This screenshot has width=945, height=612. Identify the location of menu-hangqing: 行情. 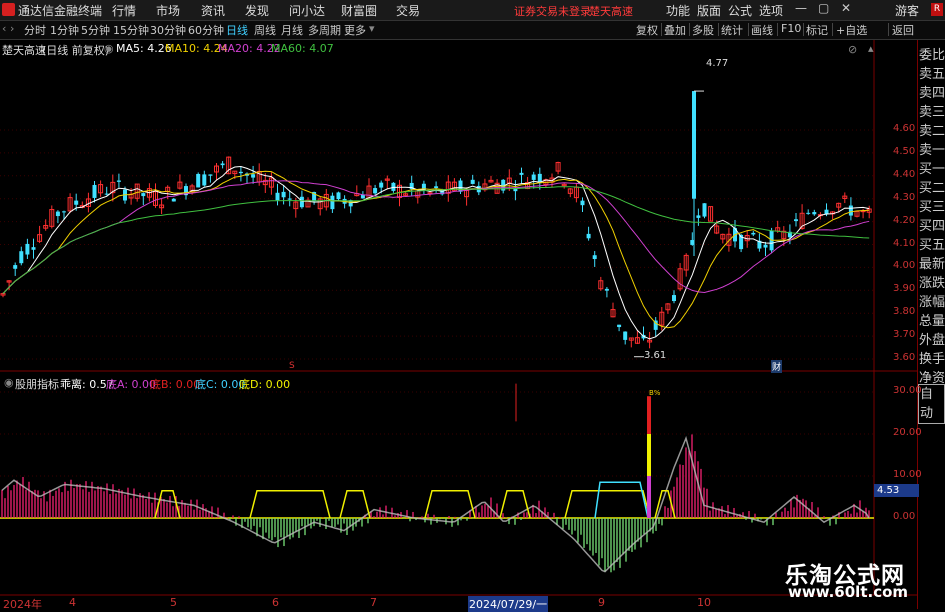
(124, 10).